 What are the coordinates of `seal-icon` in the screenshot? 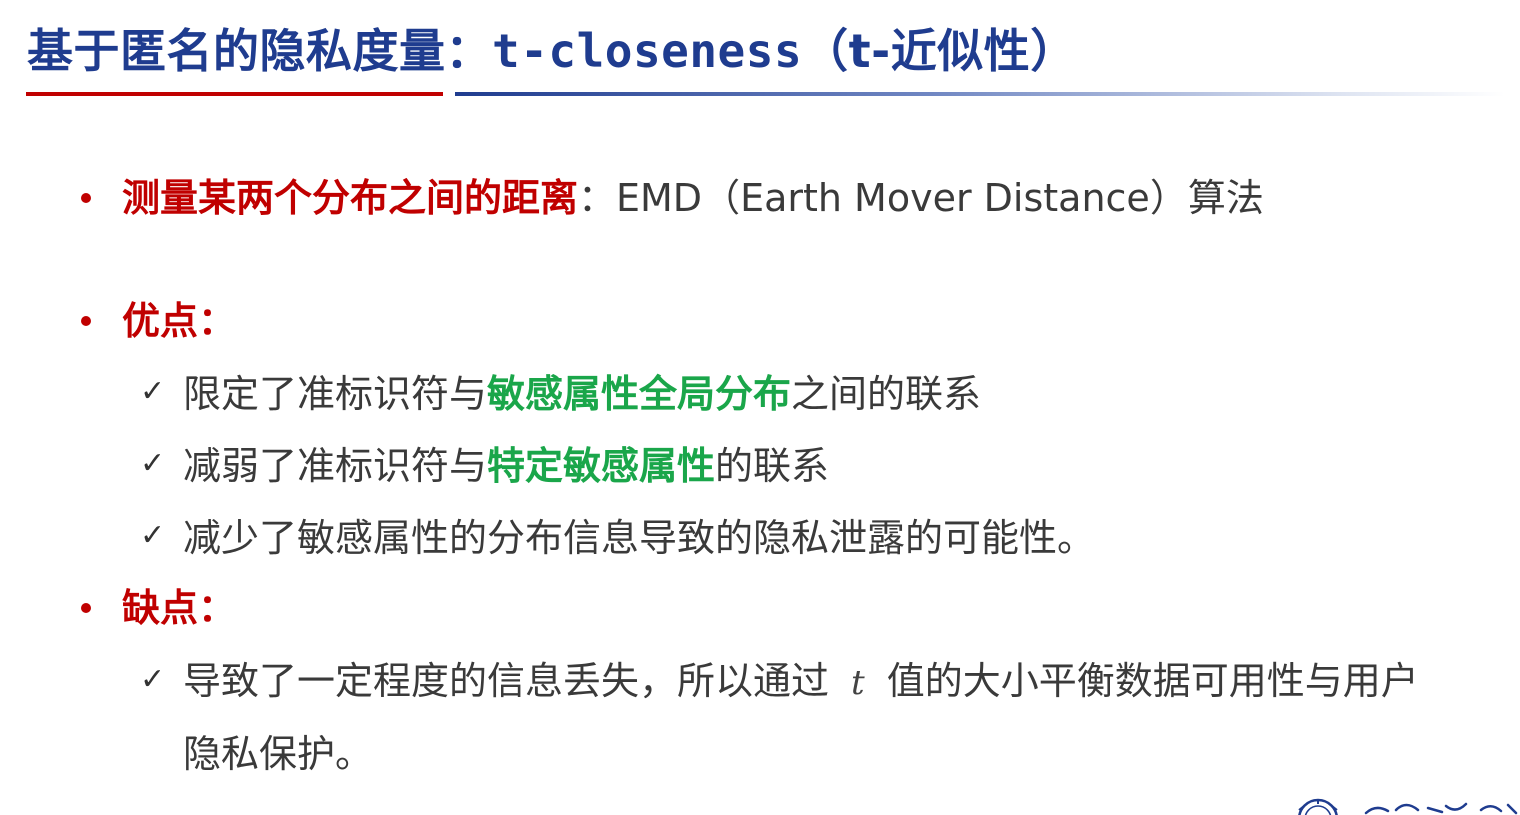 It's located at (1408, 806).